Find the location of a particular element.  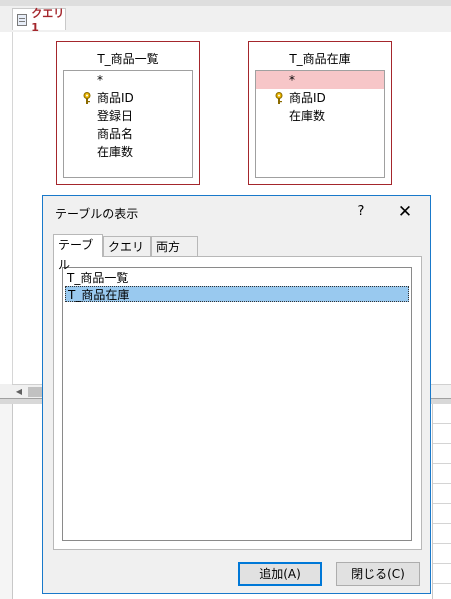

field-list: * 商品ID 在庫数 is located at coordinates (320, 124).